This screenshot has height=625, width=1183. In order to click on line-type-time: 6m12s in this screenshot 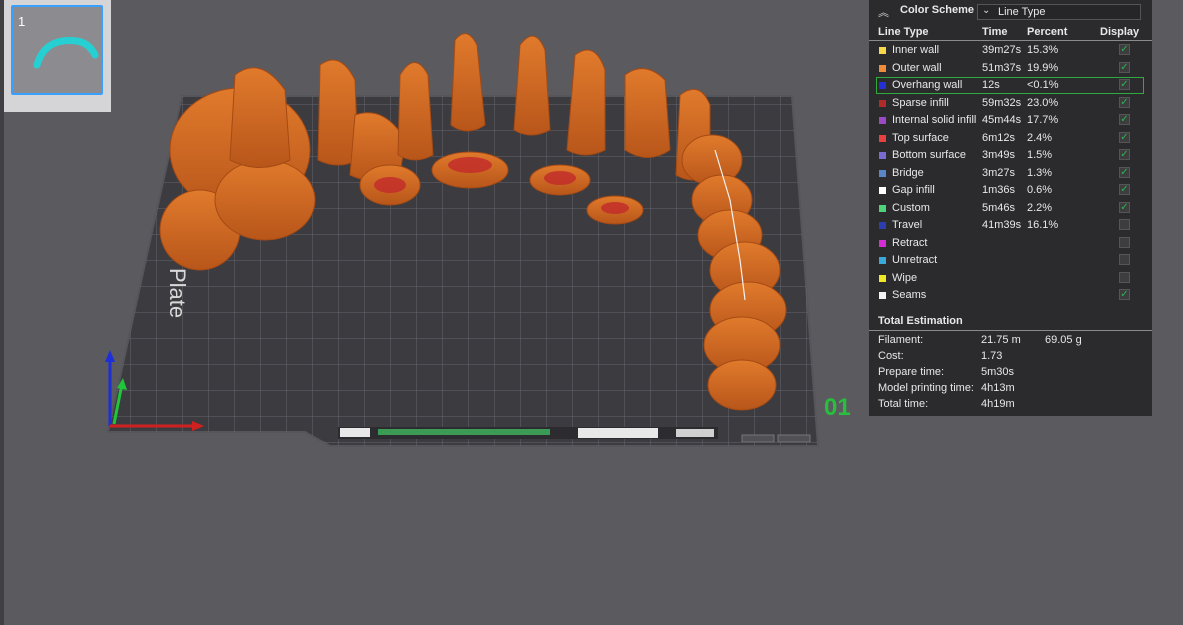, I will do `click(999, 137)`.